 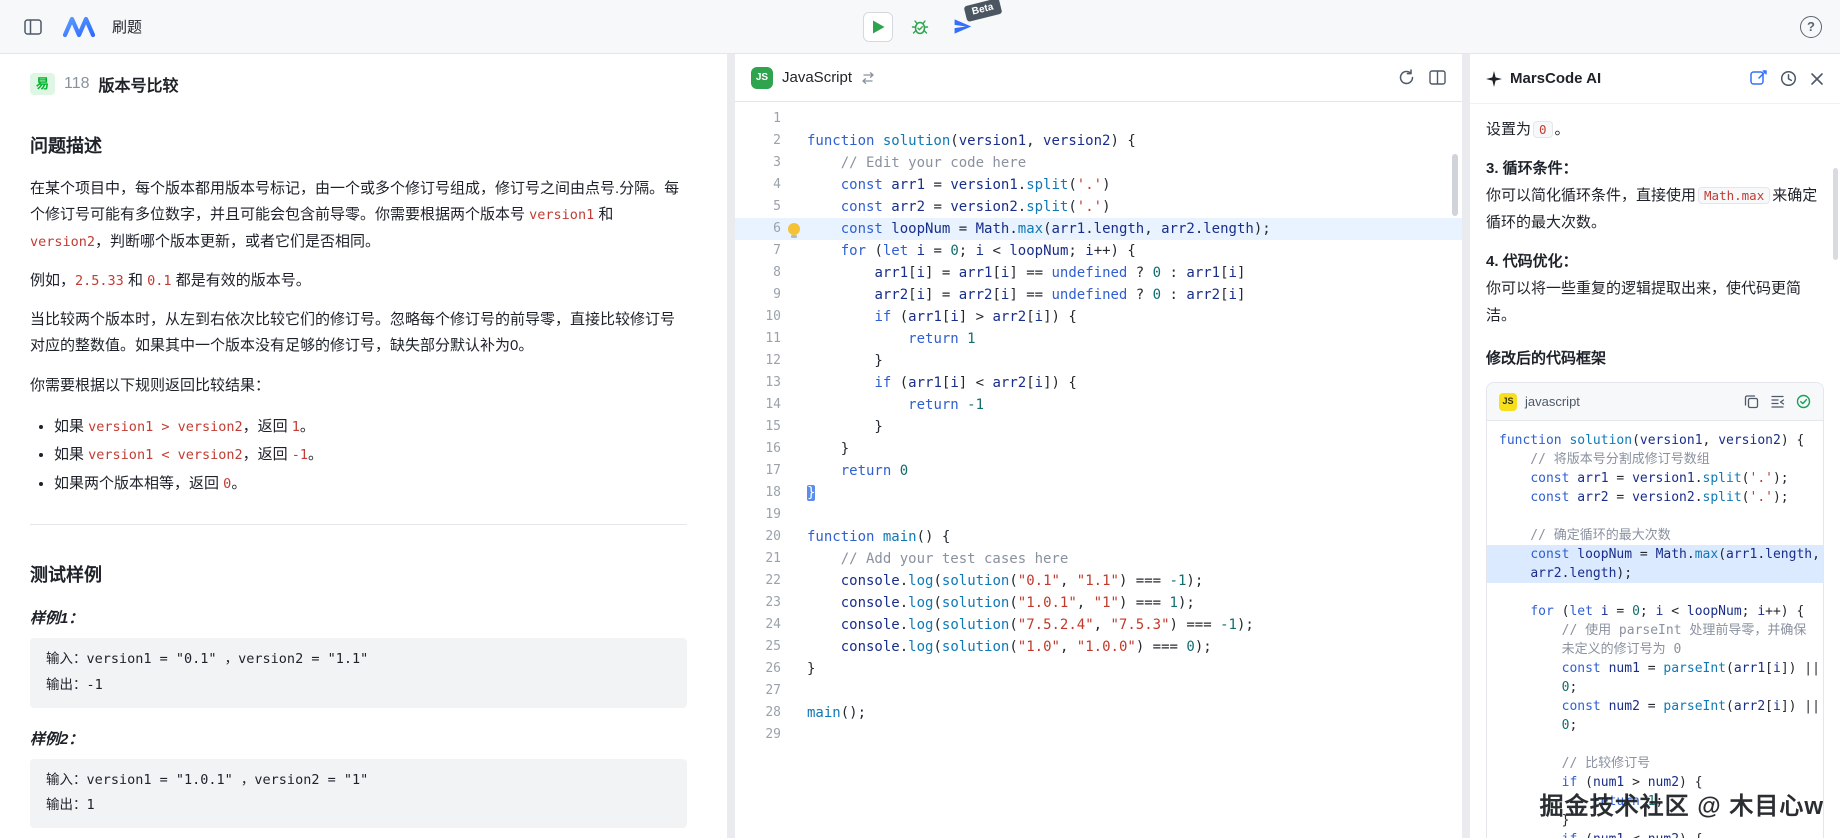 I want to click on code-line: 18}, so click(x=1098, y=493).